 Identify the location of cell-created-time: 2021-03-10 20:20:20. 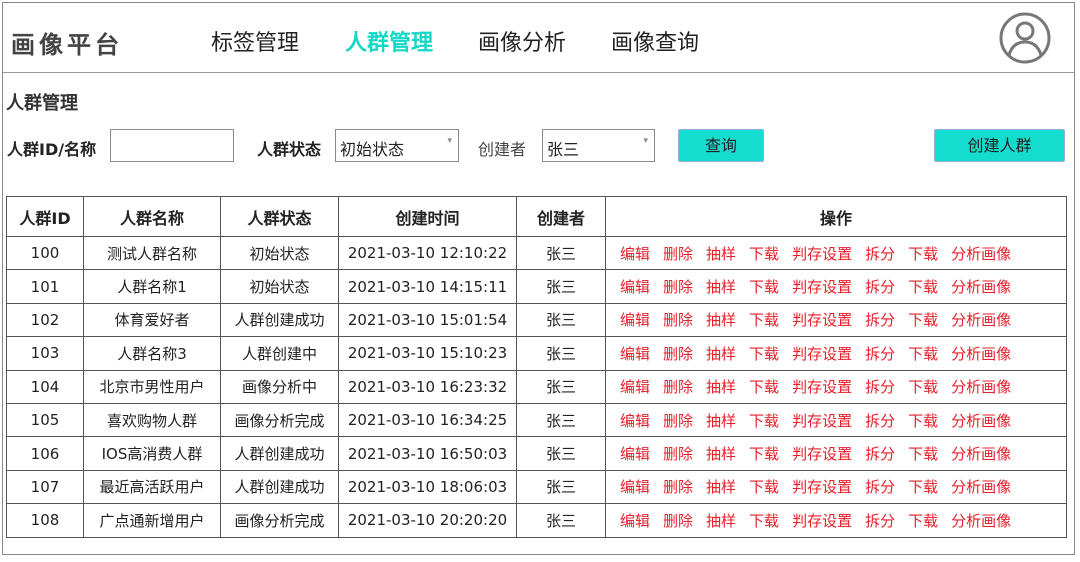
(427, 520).